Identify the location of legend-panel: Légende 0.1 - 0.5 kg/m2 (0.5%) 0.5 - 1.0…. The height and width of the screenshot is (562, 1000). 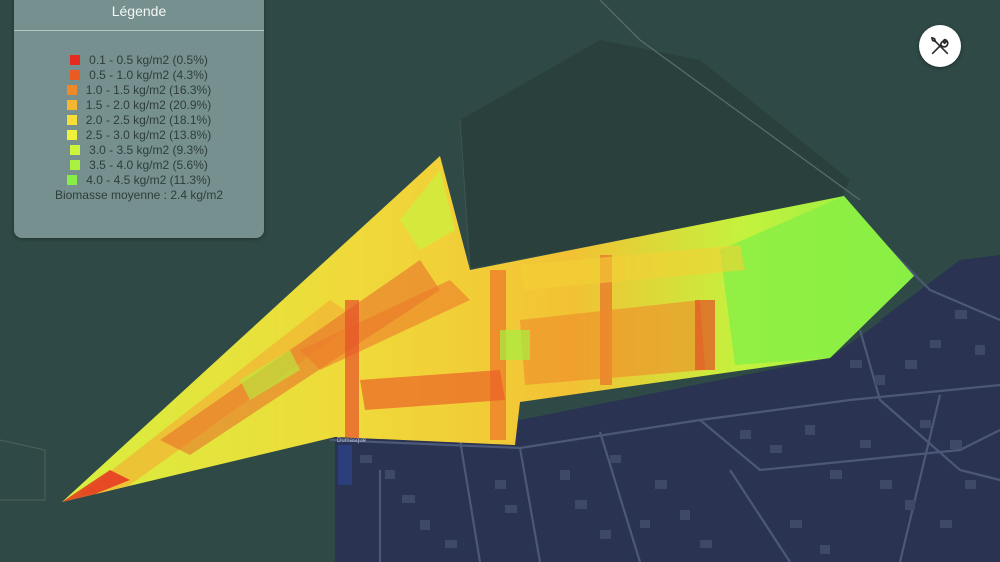
(139, 119).